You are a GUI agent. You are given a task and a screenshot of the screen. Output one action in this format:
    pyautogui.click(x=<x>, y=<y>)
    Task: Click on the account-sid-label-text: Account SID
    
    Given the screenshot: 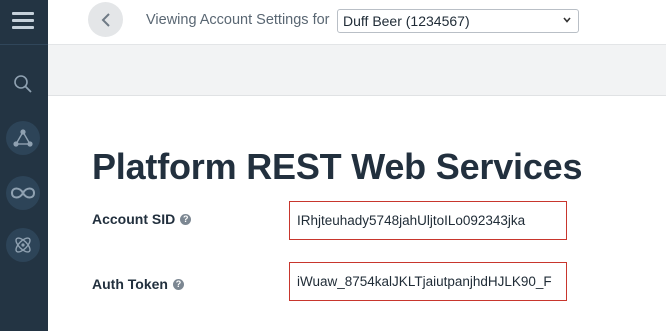 What is the action you would take?
    pyautogui.click(x=134, y=219)
    